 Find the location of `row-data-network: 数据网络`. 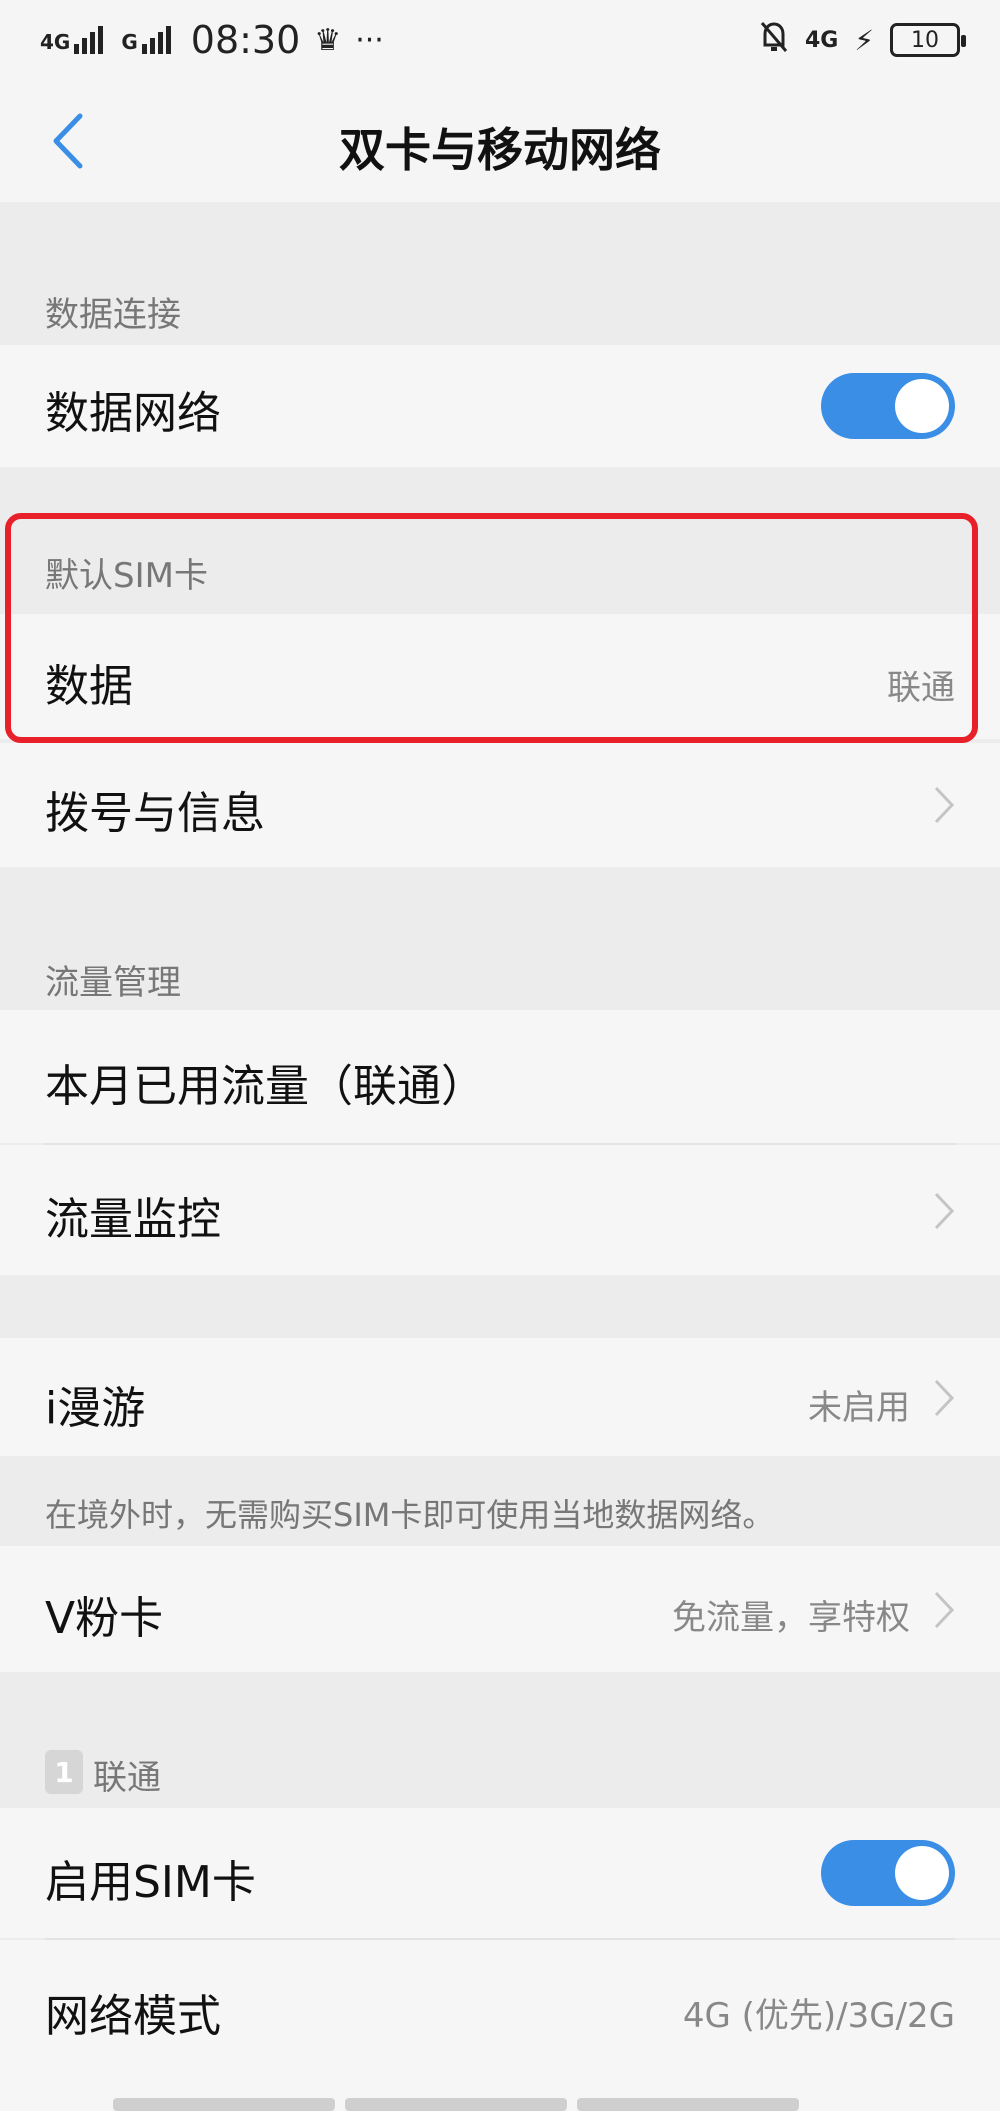

row-data-network: 数据网络 is located at coordinates (500, 406).